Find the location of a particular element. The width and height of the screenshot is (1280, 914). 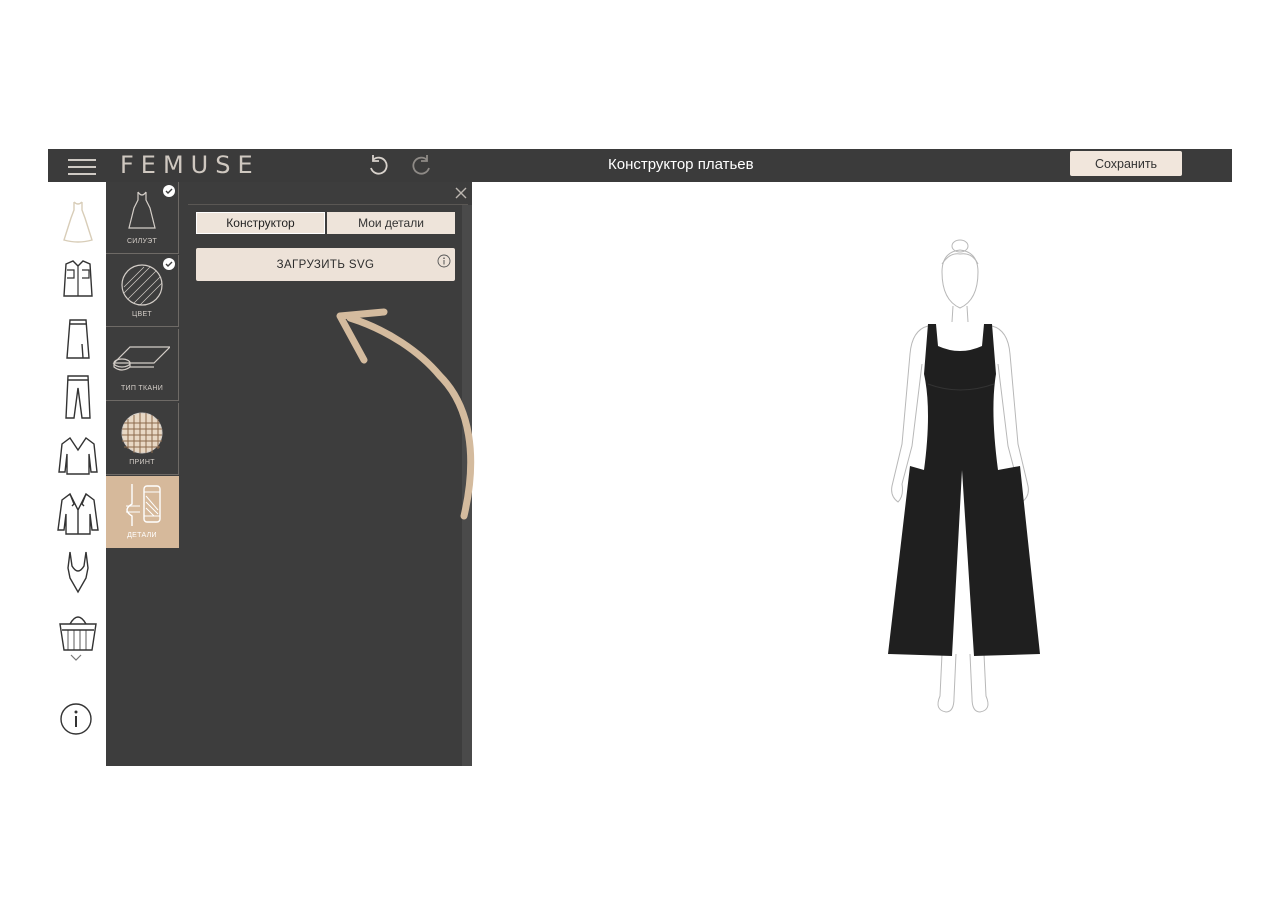

color-icon is located at coordinates (142, 285).